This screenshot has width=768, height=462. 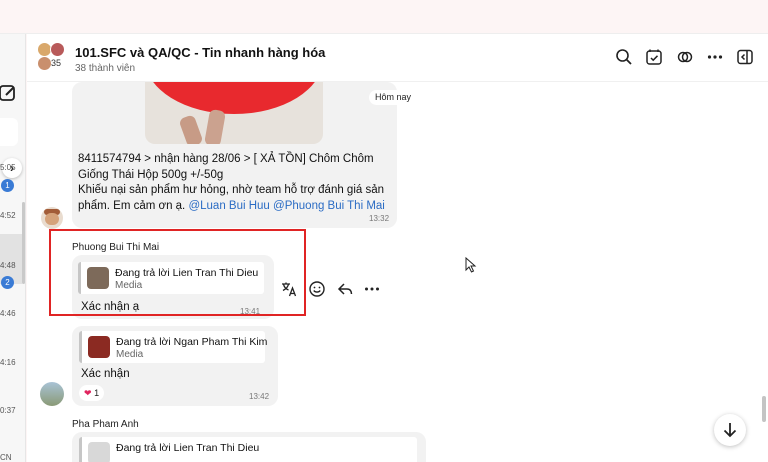 I want to click on conversation-time: 4:46, so click(x=8, y=313).